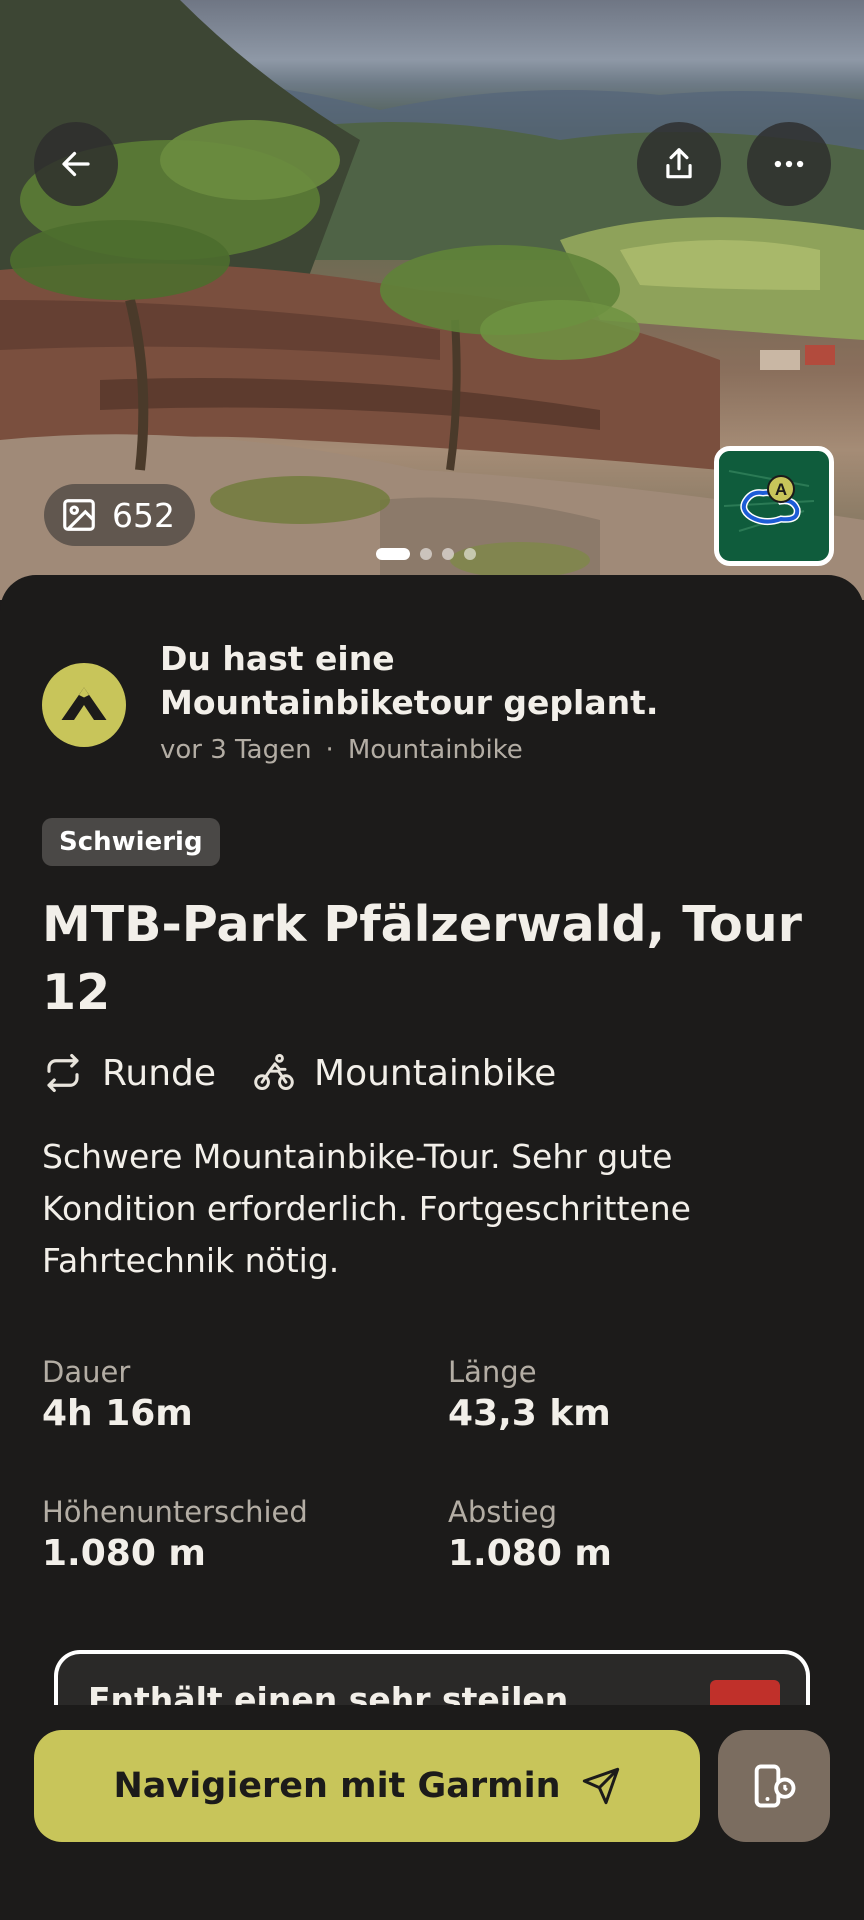 This screenshot has width=864, height=1920. I want to click on more-horizontal-icon, so click(789, 164).